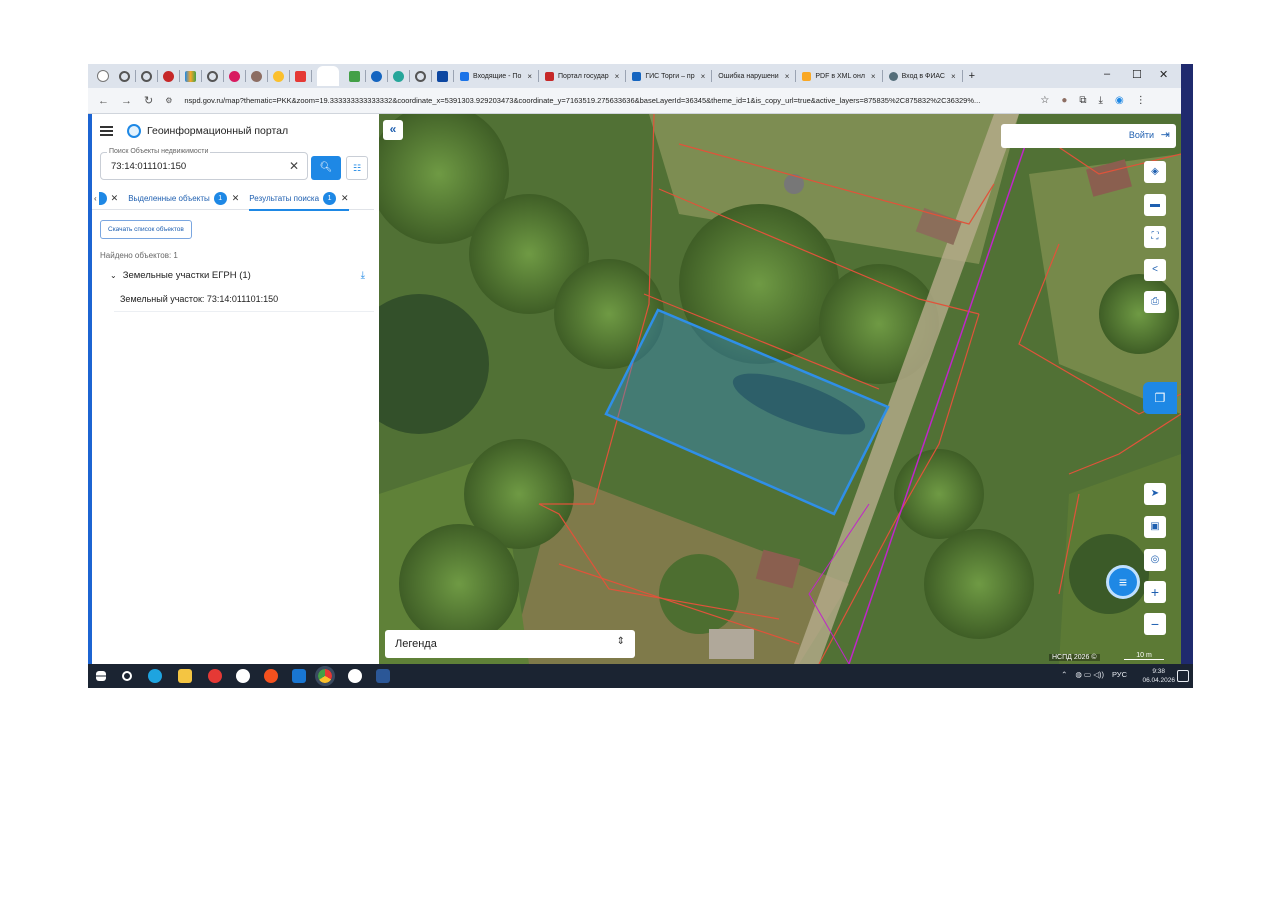  I want to click on browser-tab: Портал государ ×, so click(582, 76).